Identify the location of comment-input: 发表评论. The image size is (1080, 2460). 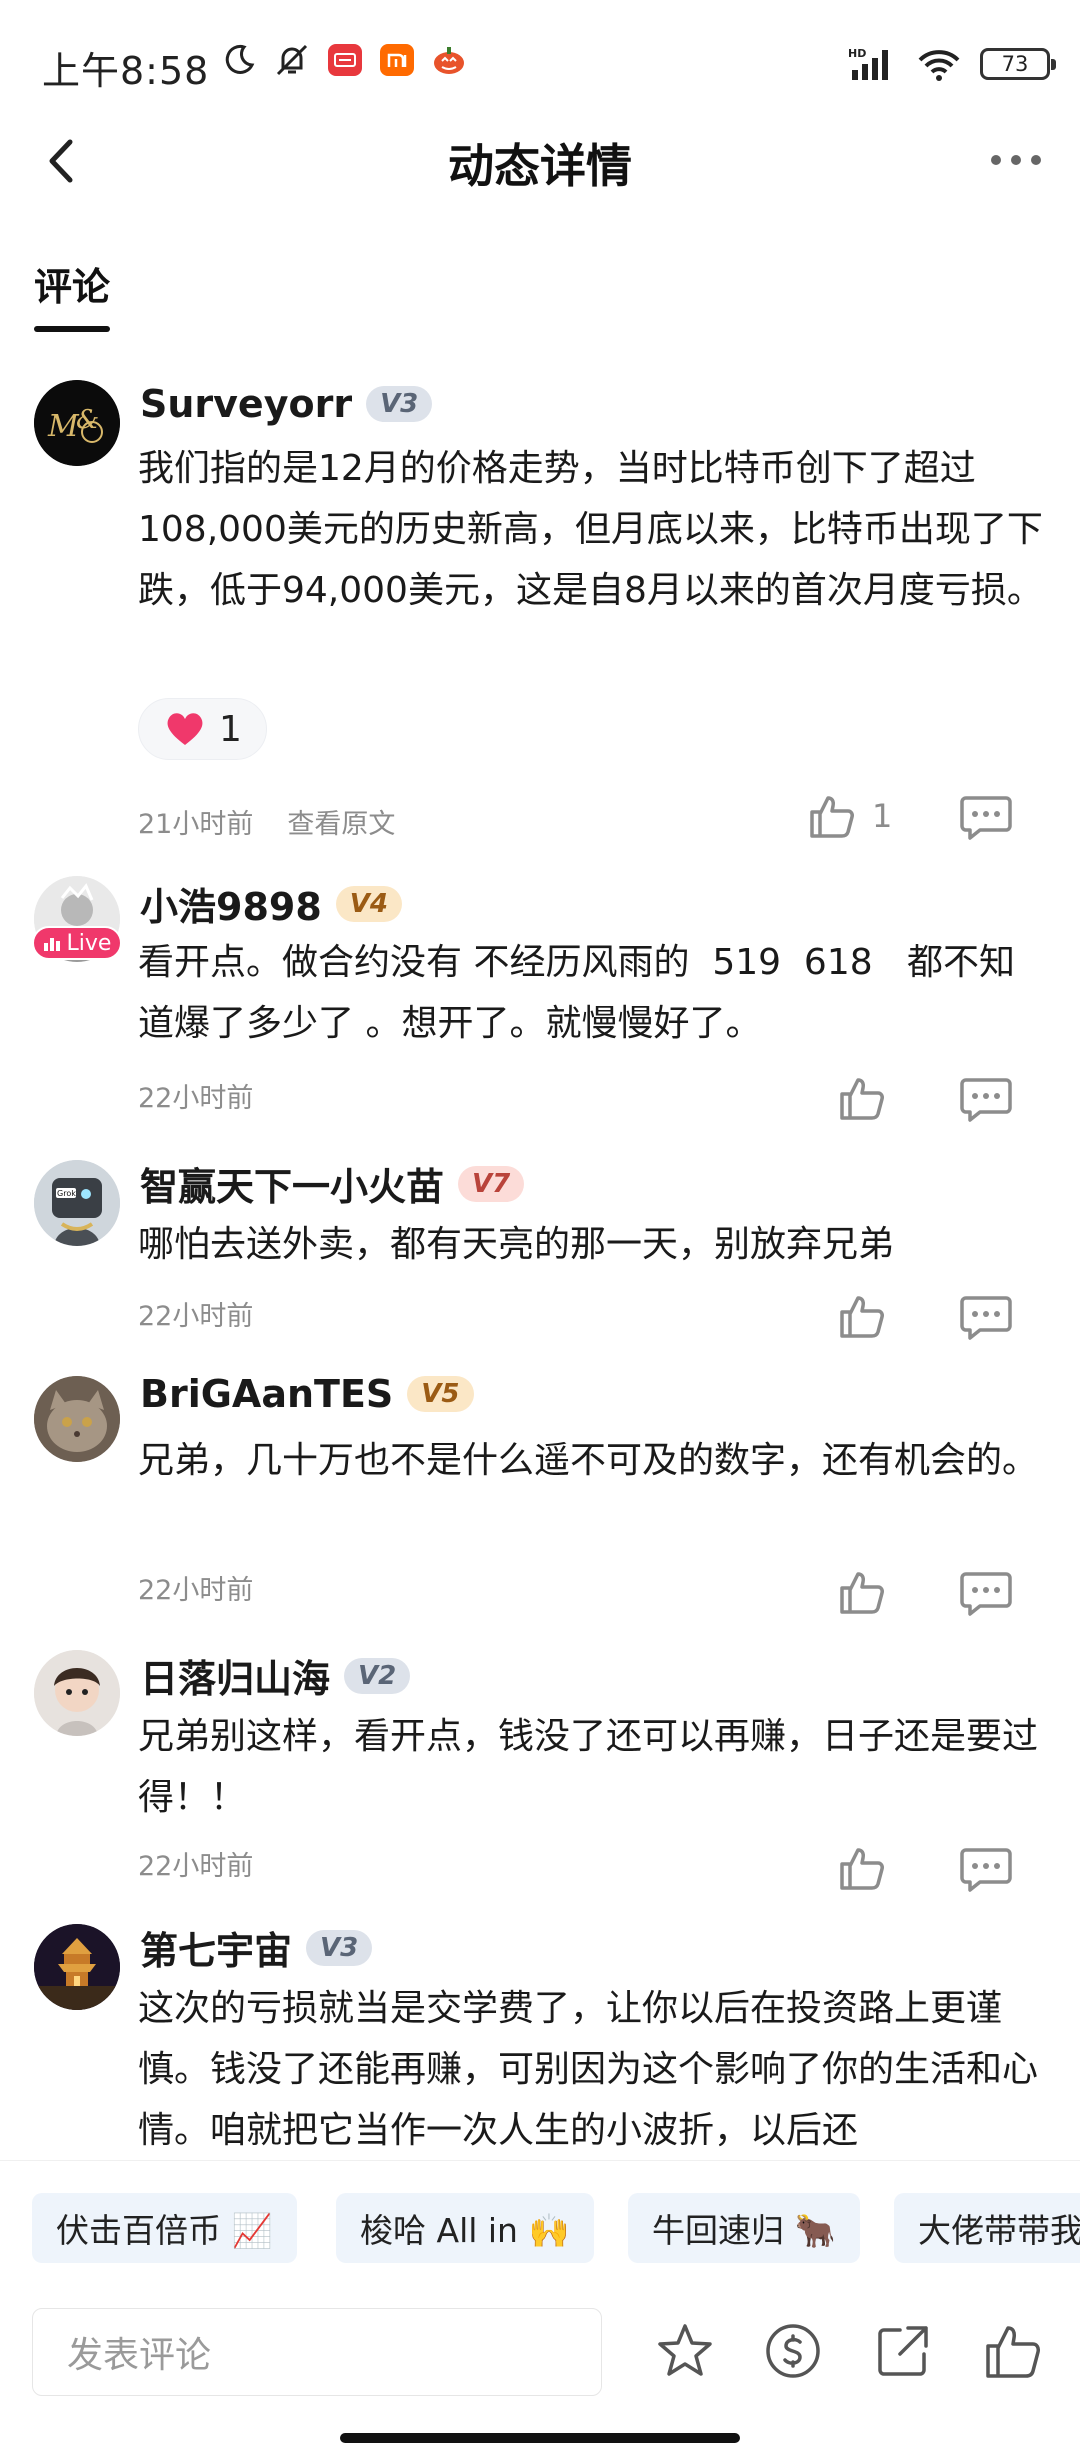
(317, 2352).